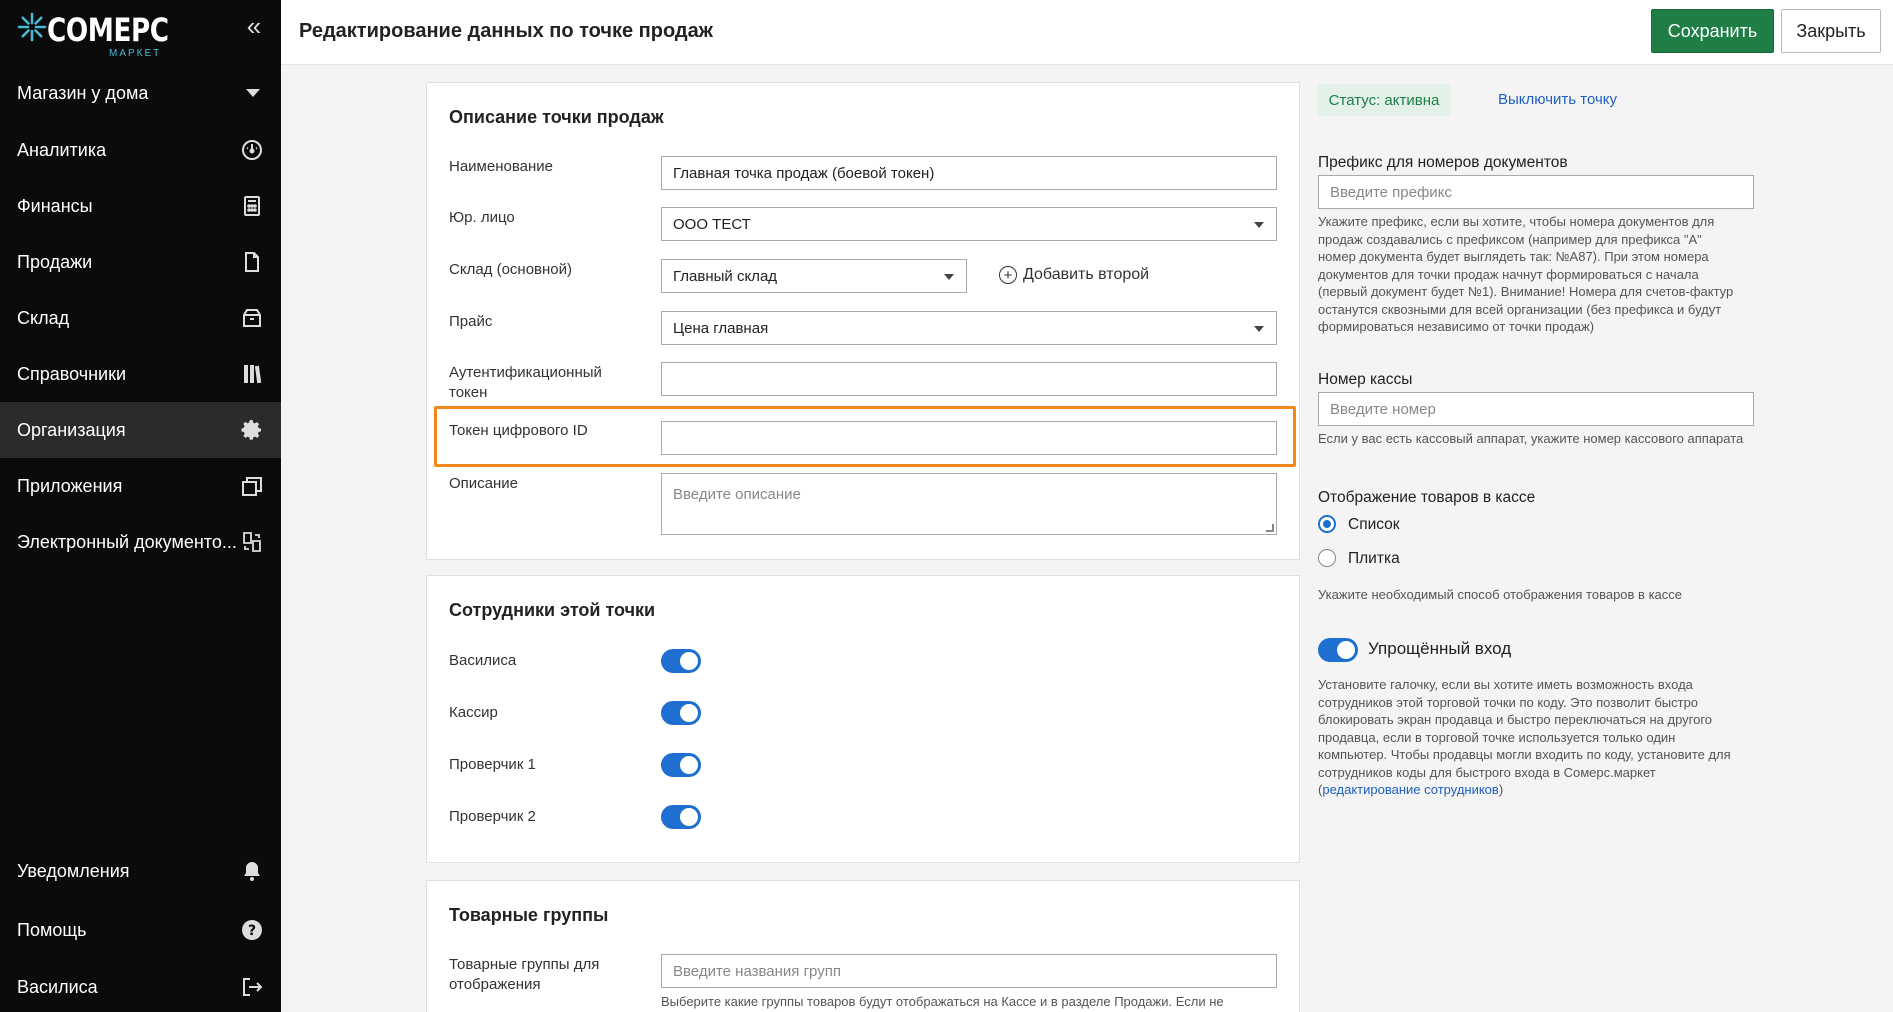  I want to click on logo-star-icon, so click(32, 27).